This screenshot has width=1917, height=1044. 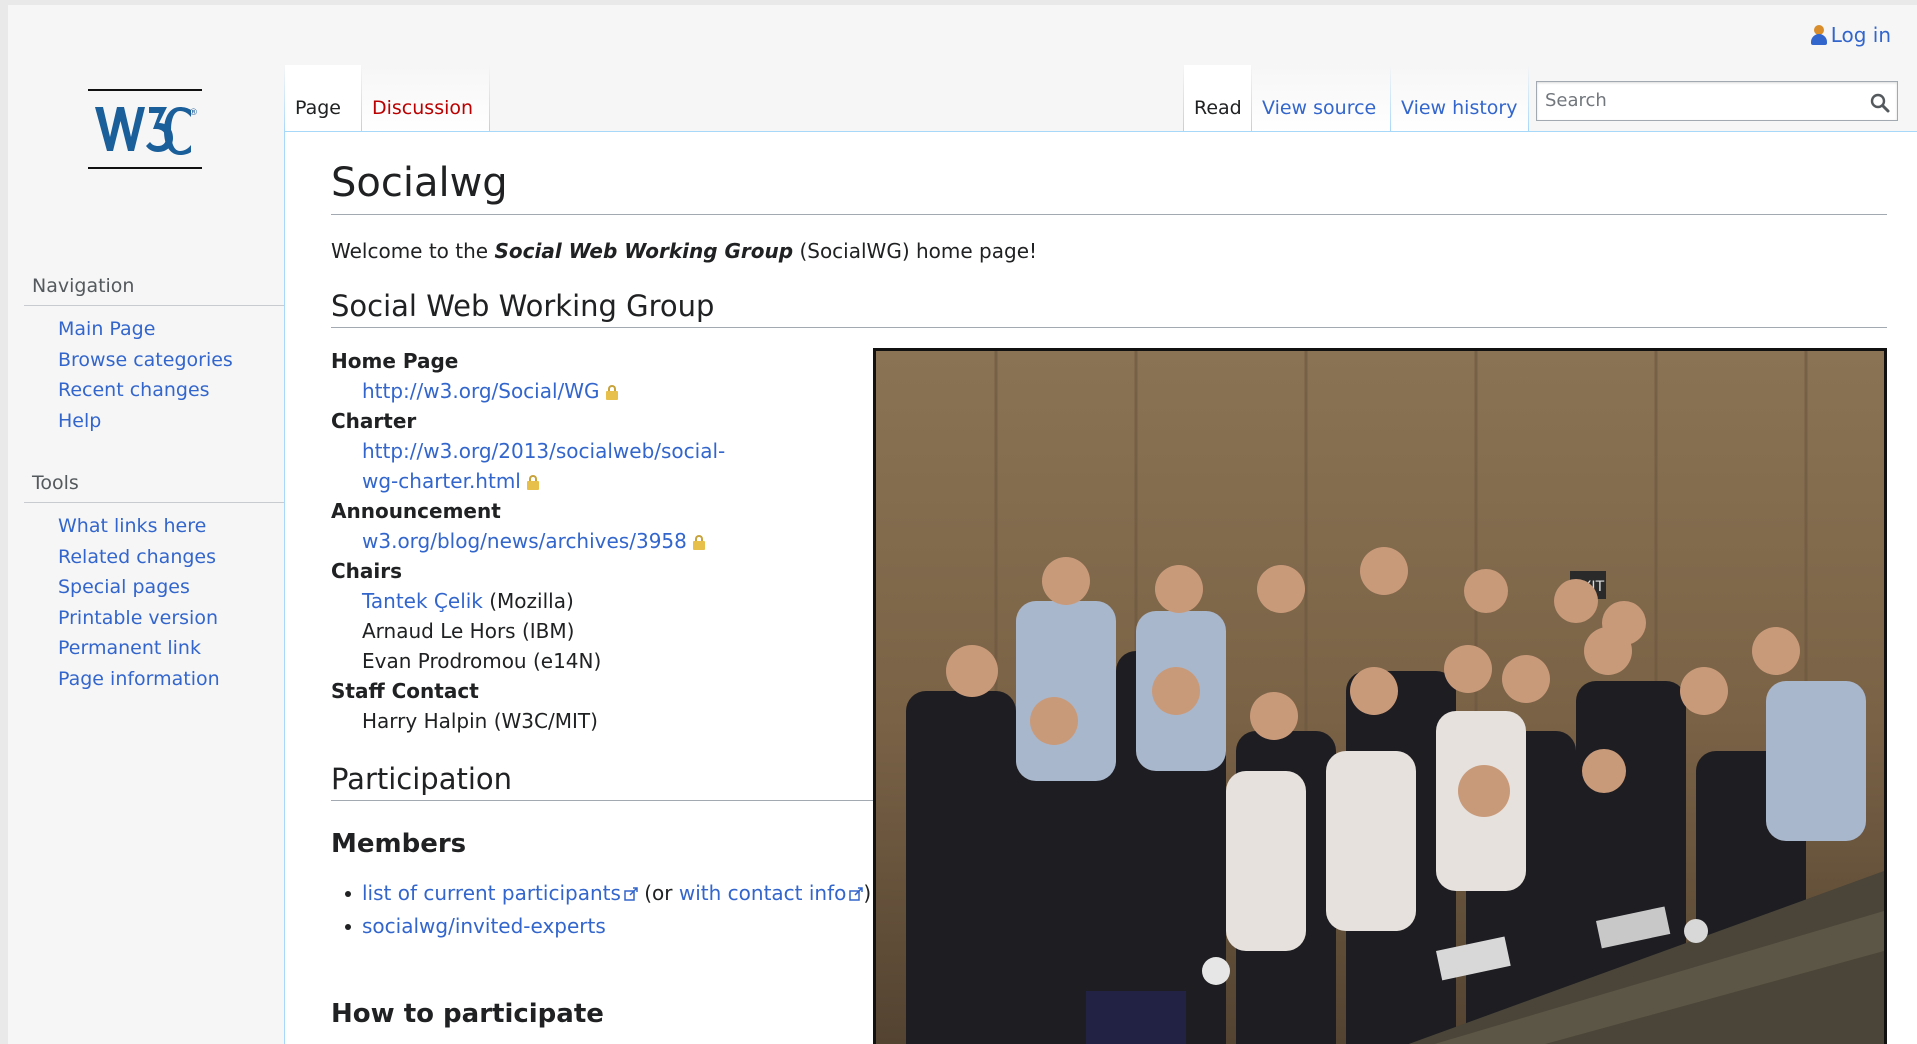 What do you see at coordinates (524, 541) in the screenshot?
I see `announcement-link: w3.org/blog/news/archives/3958` at bounding box center [524, 541].